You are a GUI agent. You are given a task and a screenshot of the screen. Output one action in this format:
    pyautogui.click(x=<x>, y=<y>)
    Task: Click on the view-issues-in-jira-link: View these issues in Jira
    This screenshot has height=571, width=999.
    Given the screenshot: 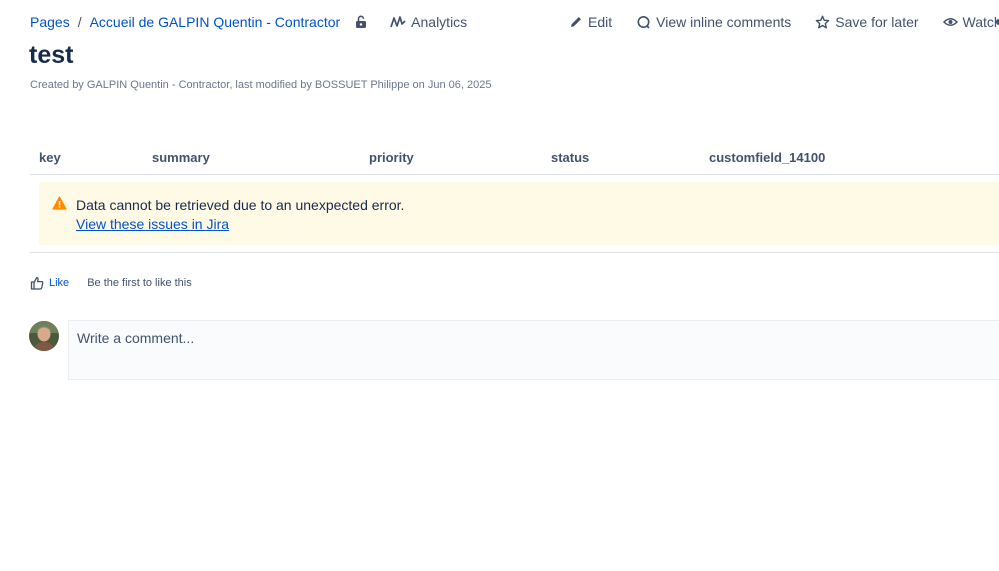 What is the action you would take?
    pyautogui.click(x=152, y=224)
    